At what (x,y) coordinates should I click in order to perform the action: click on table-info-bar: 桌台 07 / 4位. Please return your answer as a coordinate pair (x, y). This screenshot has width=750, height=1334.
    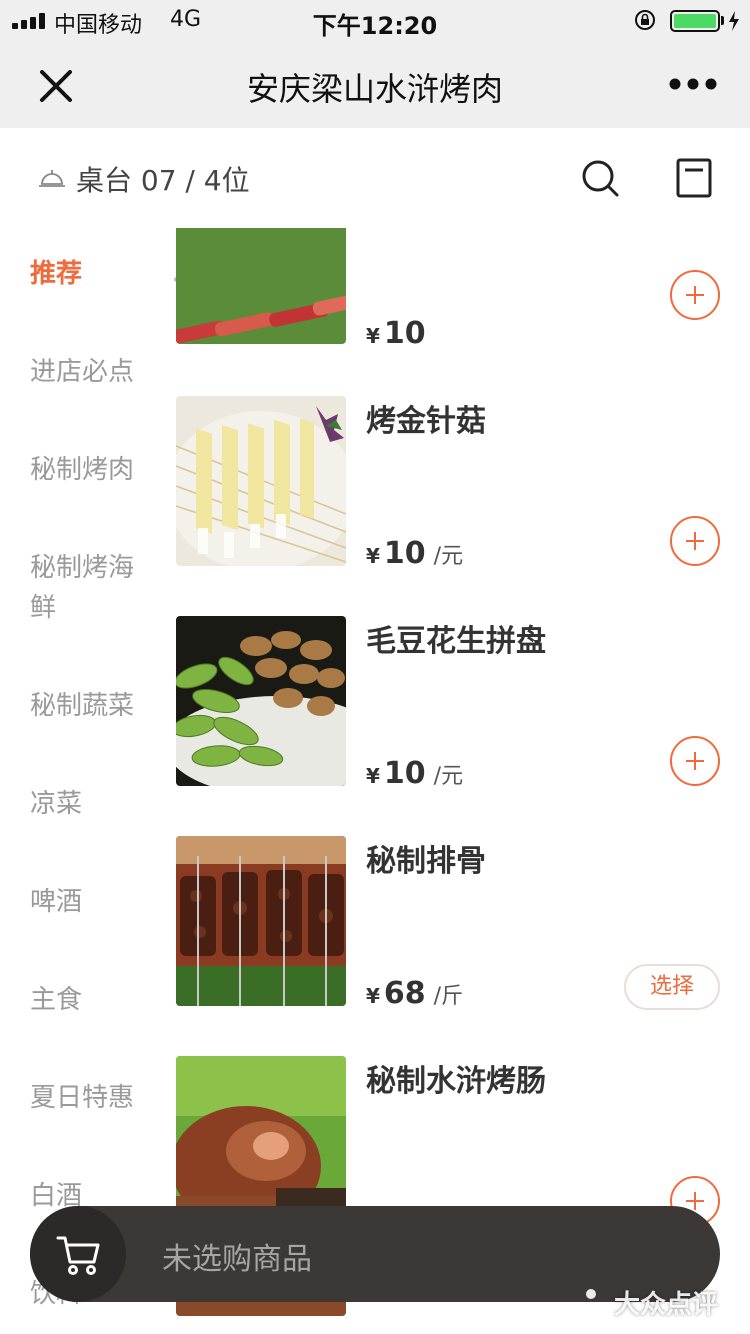
    Looking at the image, I should click on (375, 178).